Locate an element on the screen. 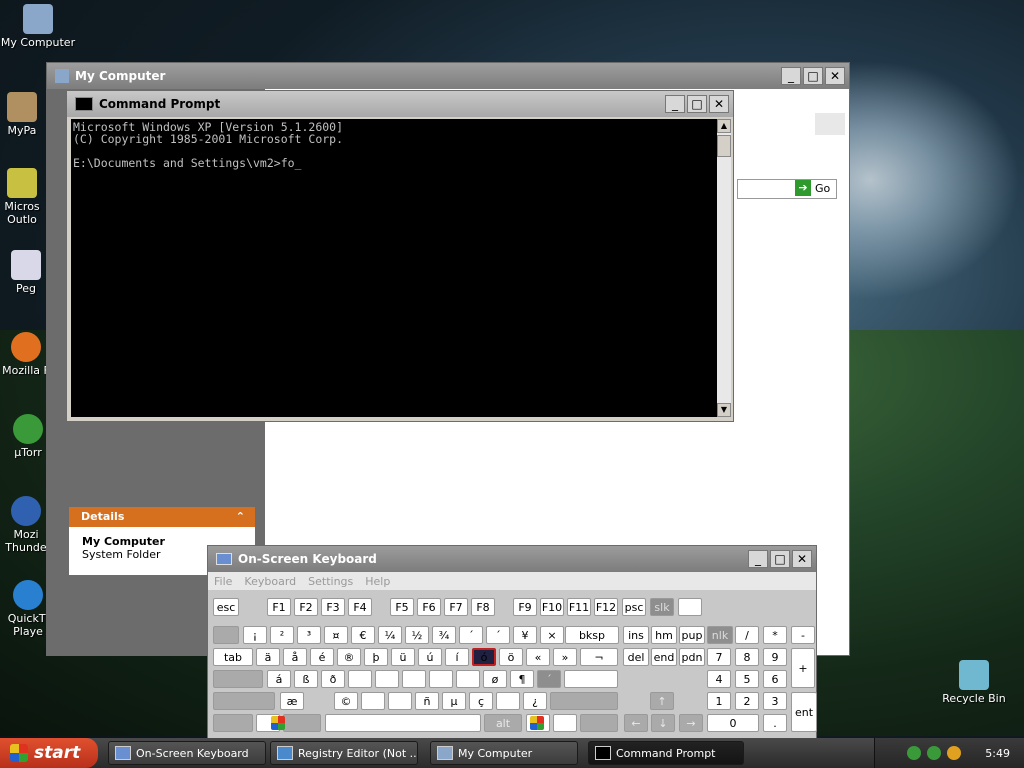  key-row3-14: 5 is located at coordinates (747, 679).